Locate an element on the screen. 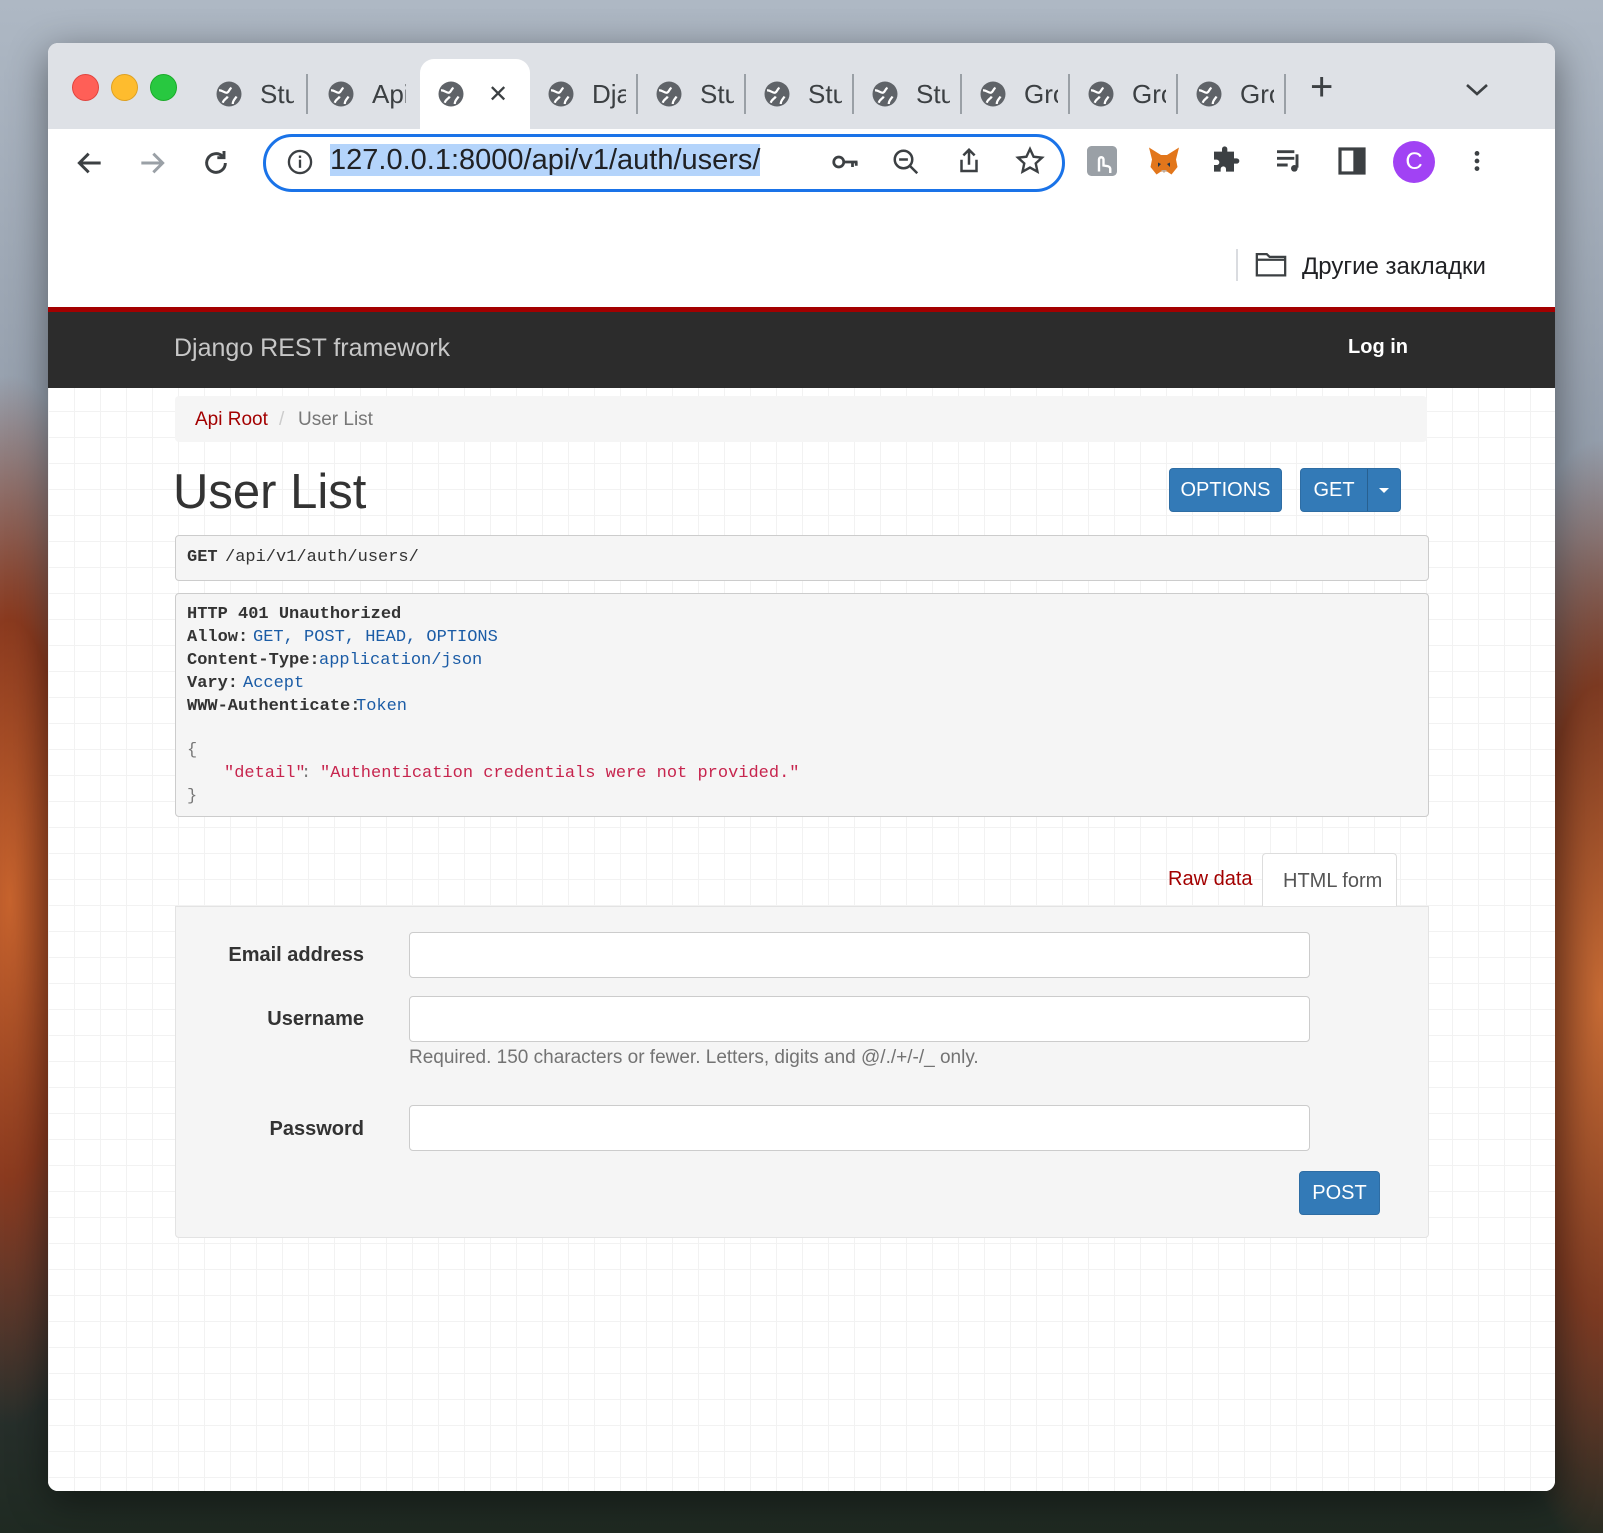  request-path: /api/v1/auth/users/ is located at coordinates (322, 557).